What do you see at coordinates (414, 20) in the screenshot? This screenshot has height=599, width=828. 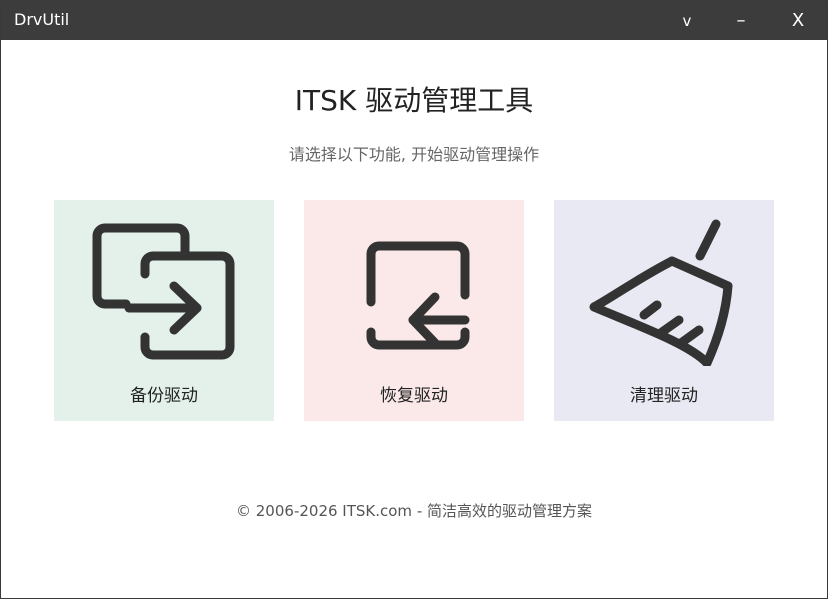 I see `title-bar: DrvUtil v – X` at bounding box center [414, 20].